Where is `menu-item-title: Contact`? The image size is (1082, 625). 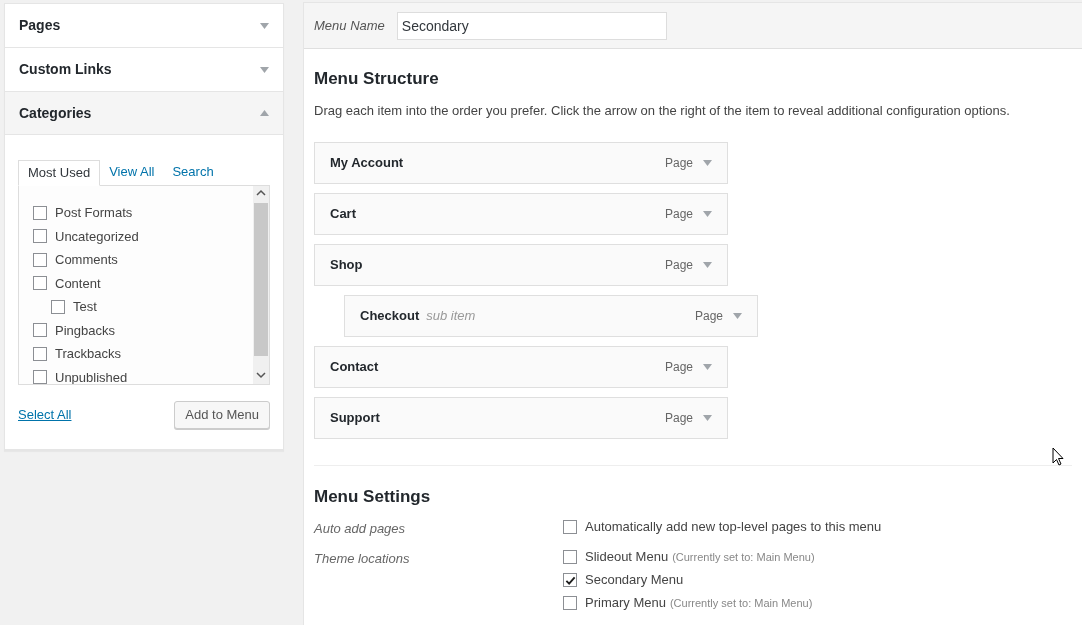 menu-item-title: Contact is located at coordinates (354, 367).